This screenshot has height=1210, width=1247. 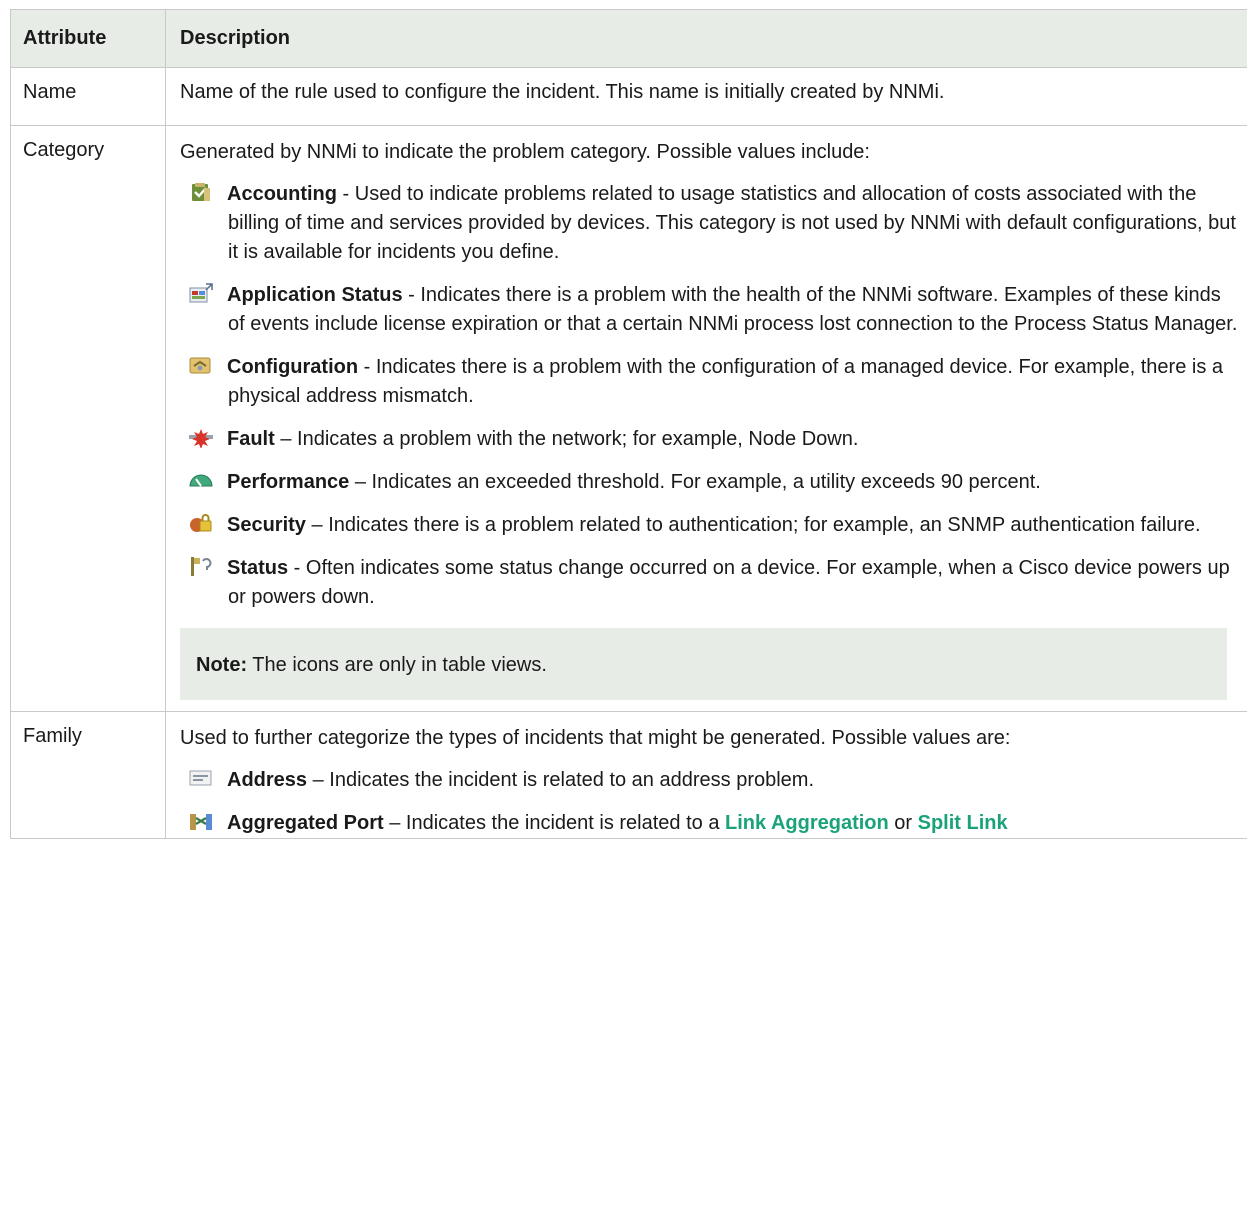 What do you see at coordinates (201, 365) in the screenshot?
I see `configuration-icon` at bounding box center [201, 365].